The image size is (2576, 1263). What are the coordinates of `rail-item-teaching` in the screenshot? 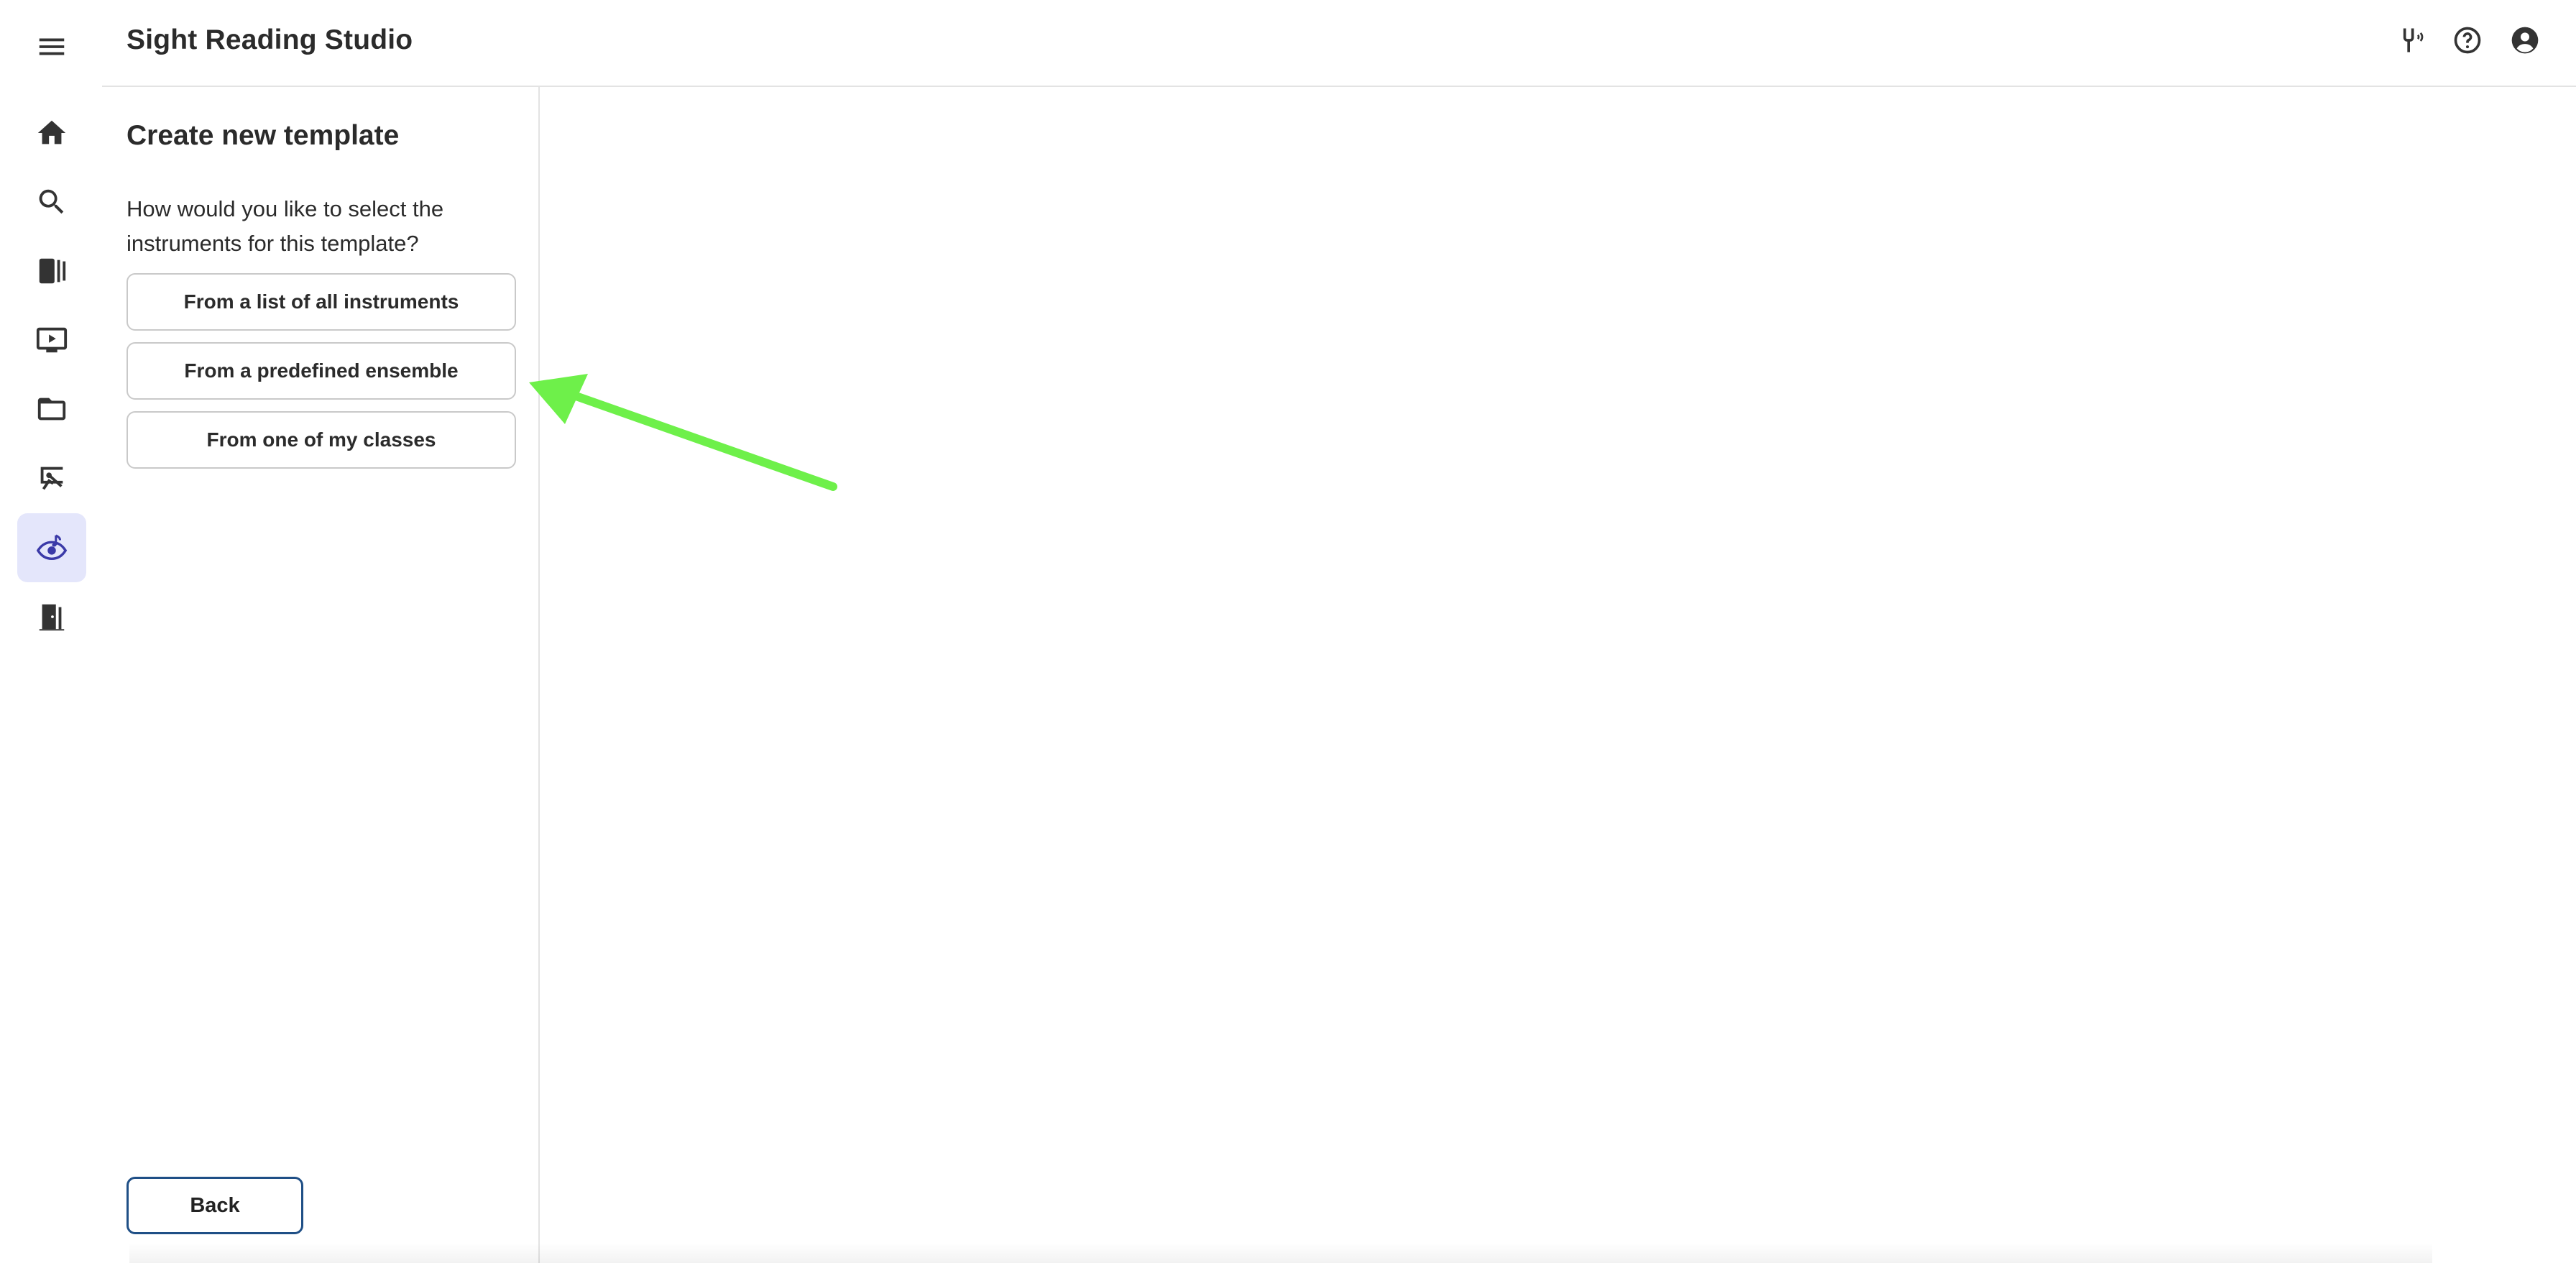 It's located at (51, 478).